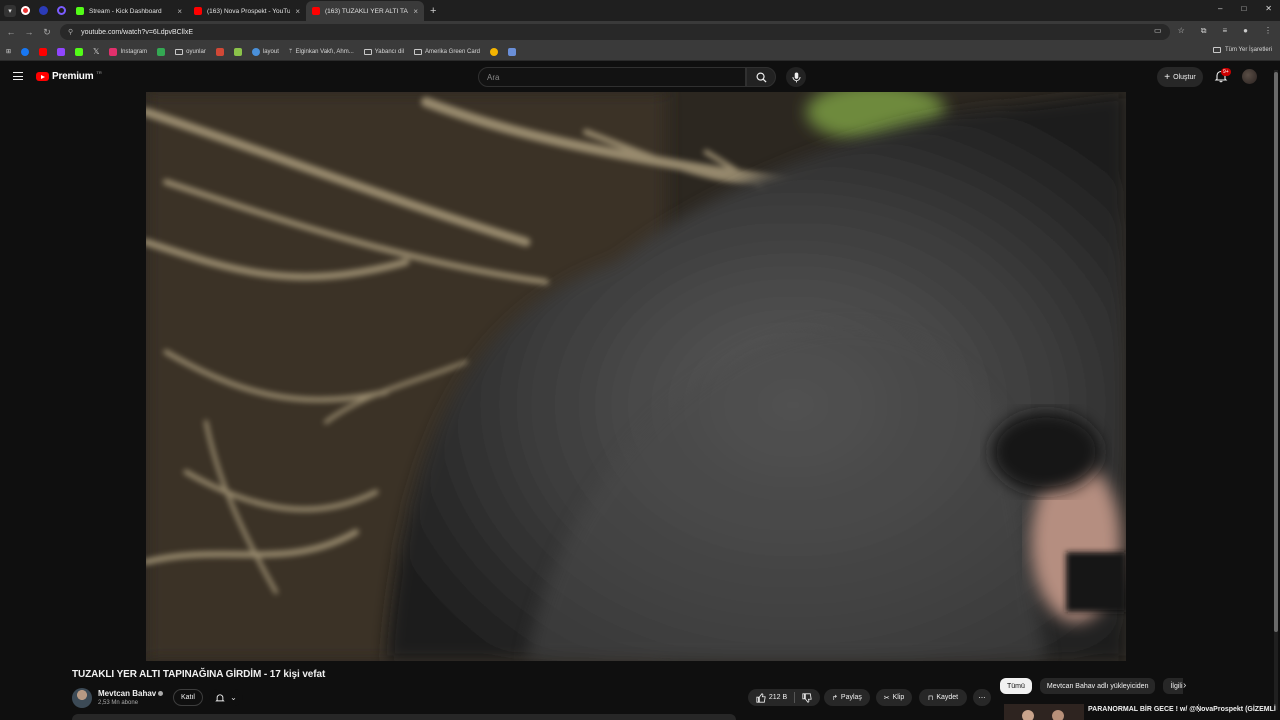  What do you see at coordinates (25, 51) in the screenshot?
I see `bookmark-facebook` at bounding box center [25, 51].